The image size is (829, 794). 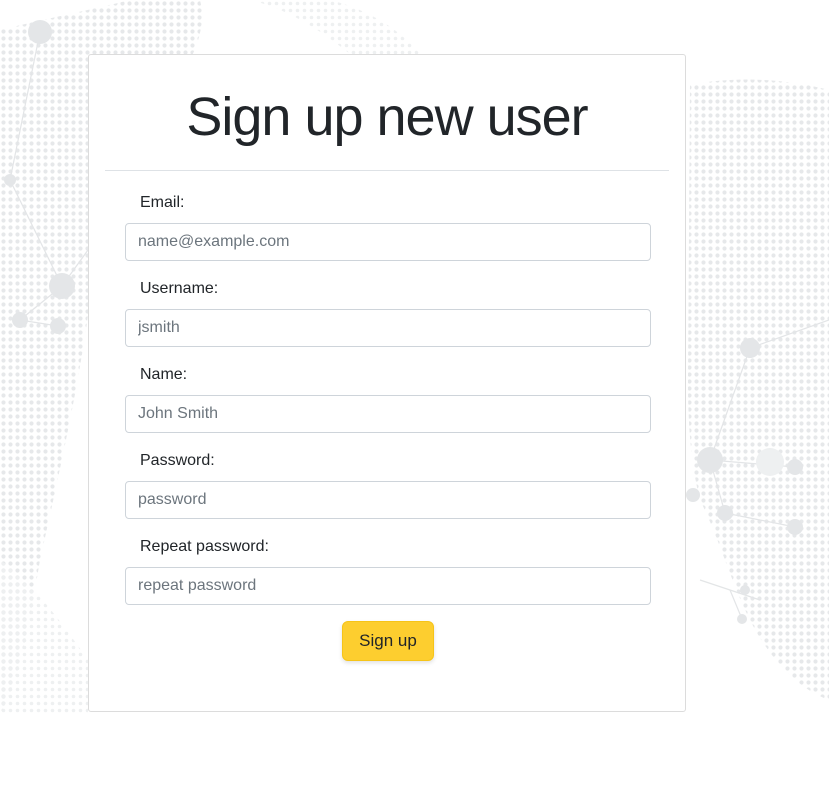 What do you see at coordinates (177, 460) in the screenshot?
I see `password-label: Password:` at bounding box center [177, 460].